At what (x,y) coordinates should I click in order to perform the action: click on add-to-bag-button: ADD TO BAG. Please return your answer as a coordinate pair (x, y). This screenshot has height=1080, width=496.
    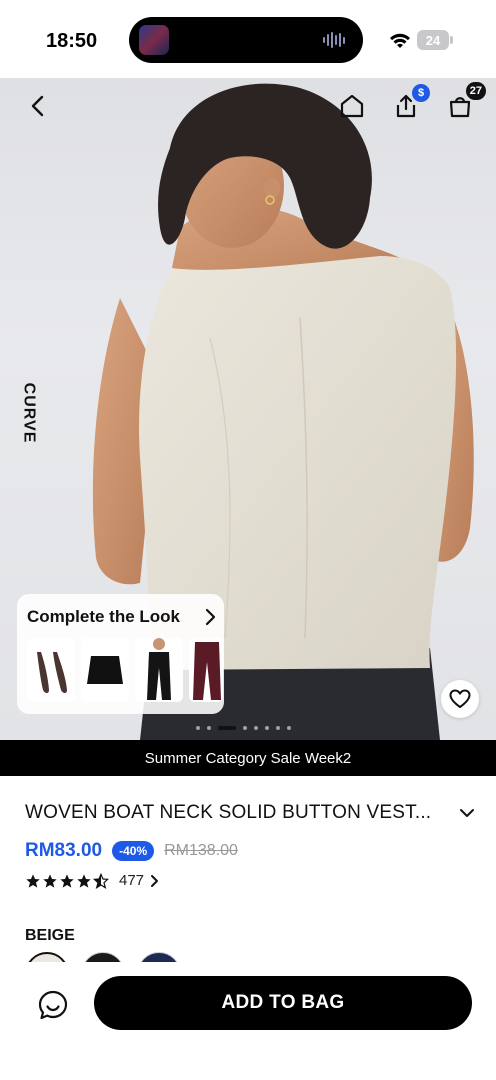
    Looking at the image, I should click on (283, 1003).